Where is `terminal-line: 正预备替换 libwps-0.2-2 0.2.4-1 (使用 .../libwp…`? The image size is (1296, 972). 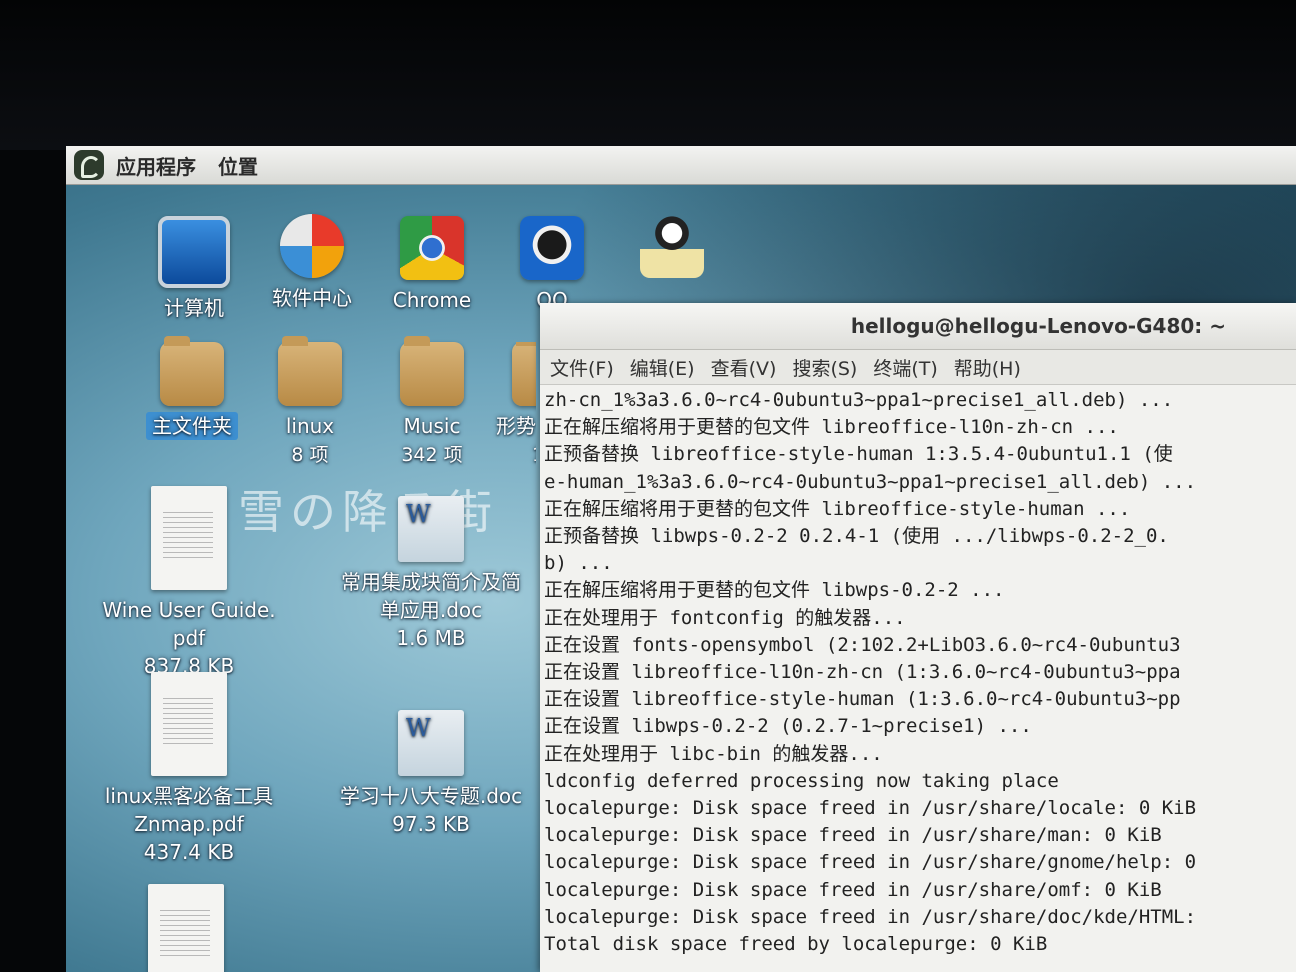
terminal-line: 正预备替换 libwps-0.2-2 0.2.4-1 (使用 .../libwp… is located at coordinates (856, 536).